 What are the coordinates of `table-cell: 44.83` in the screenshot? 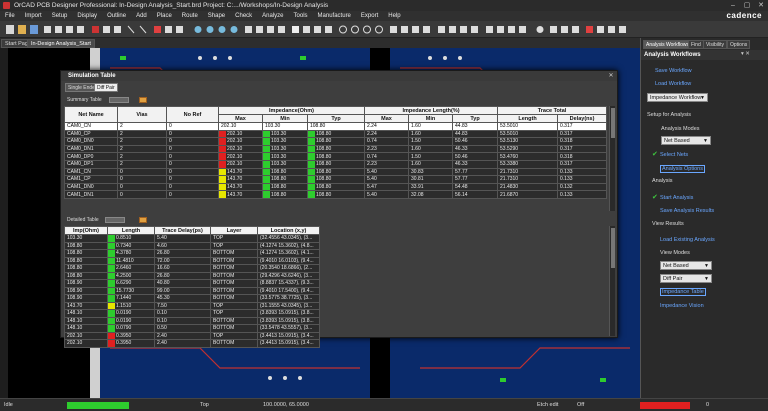 It's located at (475, 126).